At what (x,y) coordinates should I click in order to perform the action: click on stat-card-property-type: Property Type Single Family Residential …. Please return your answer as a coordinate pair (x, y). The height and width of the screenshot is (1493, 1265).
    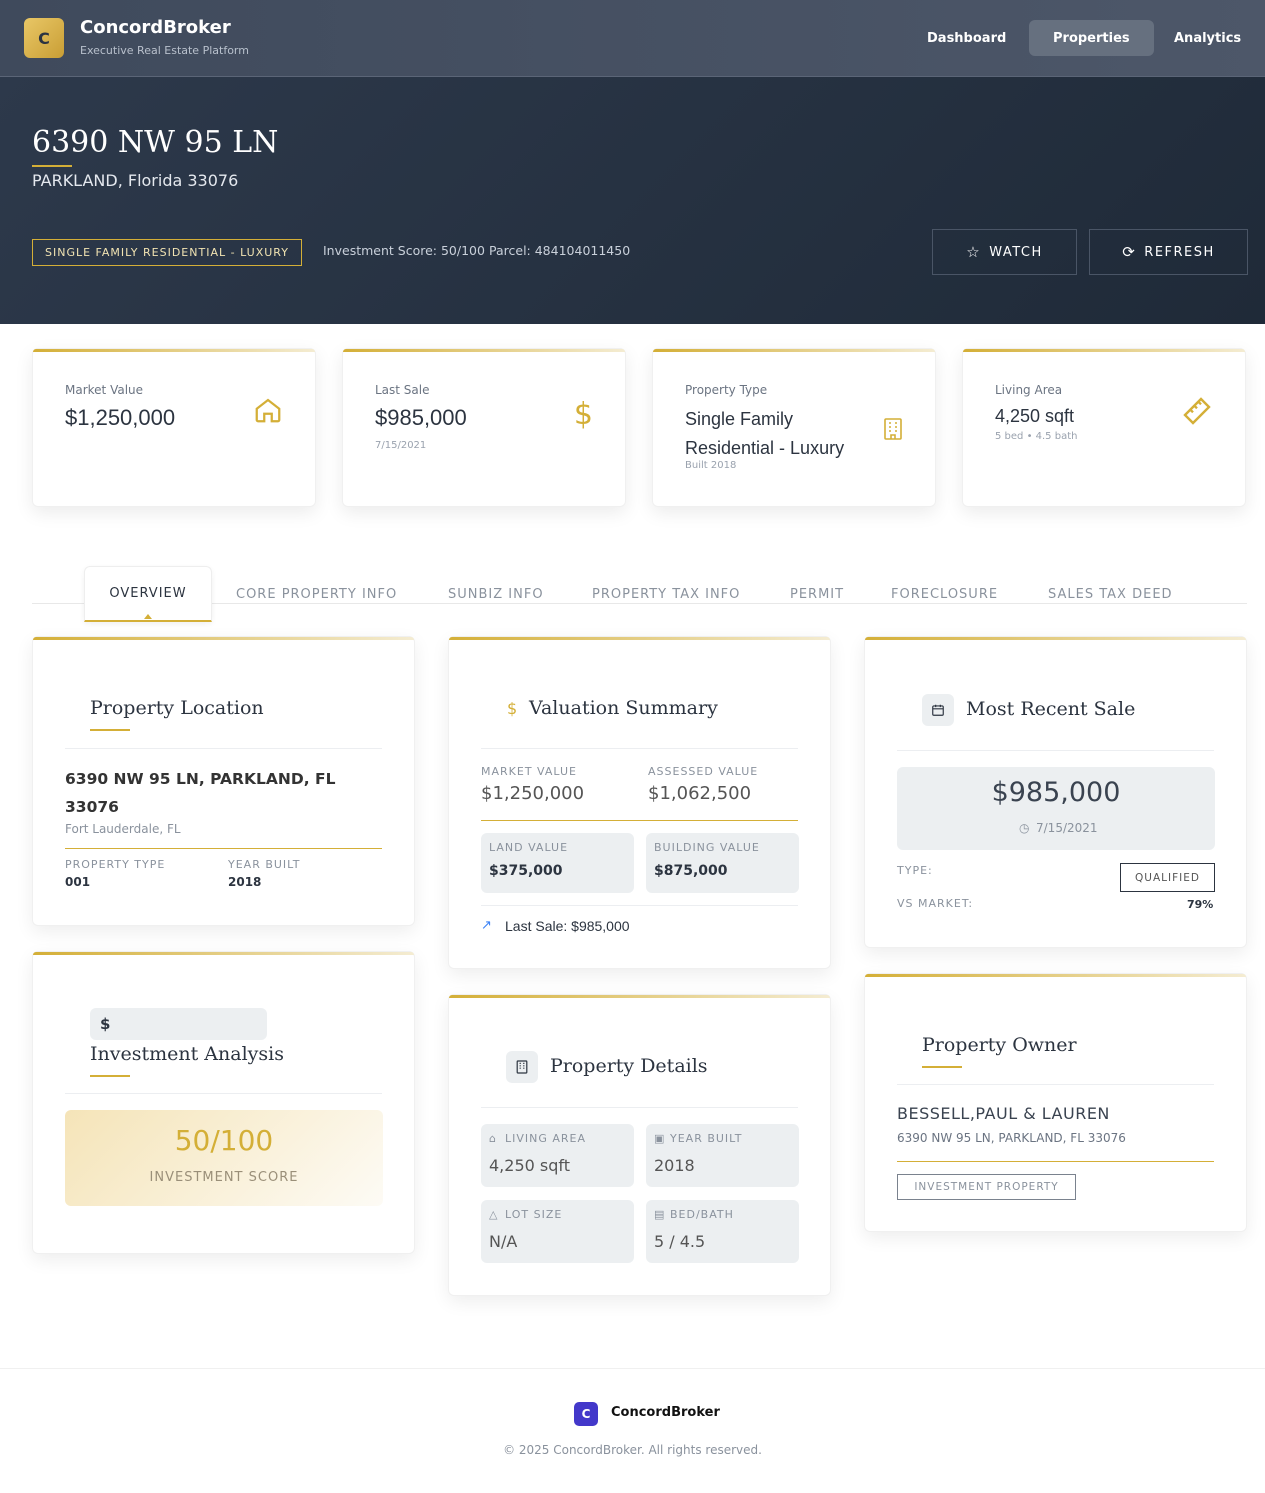
    Looking at the image, I should click on (794, 427).